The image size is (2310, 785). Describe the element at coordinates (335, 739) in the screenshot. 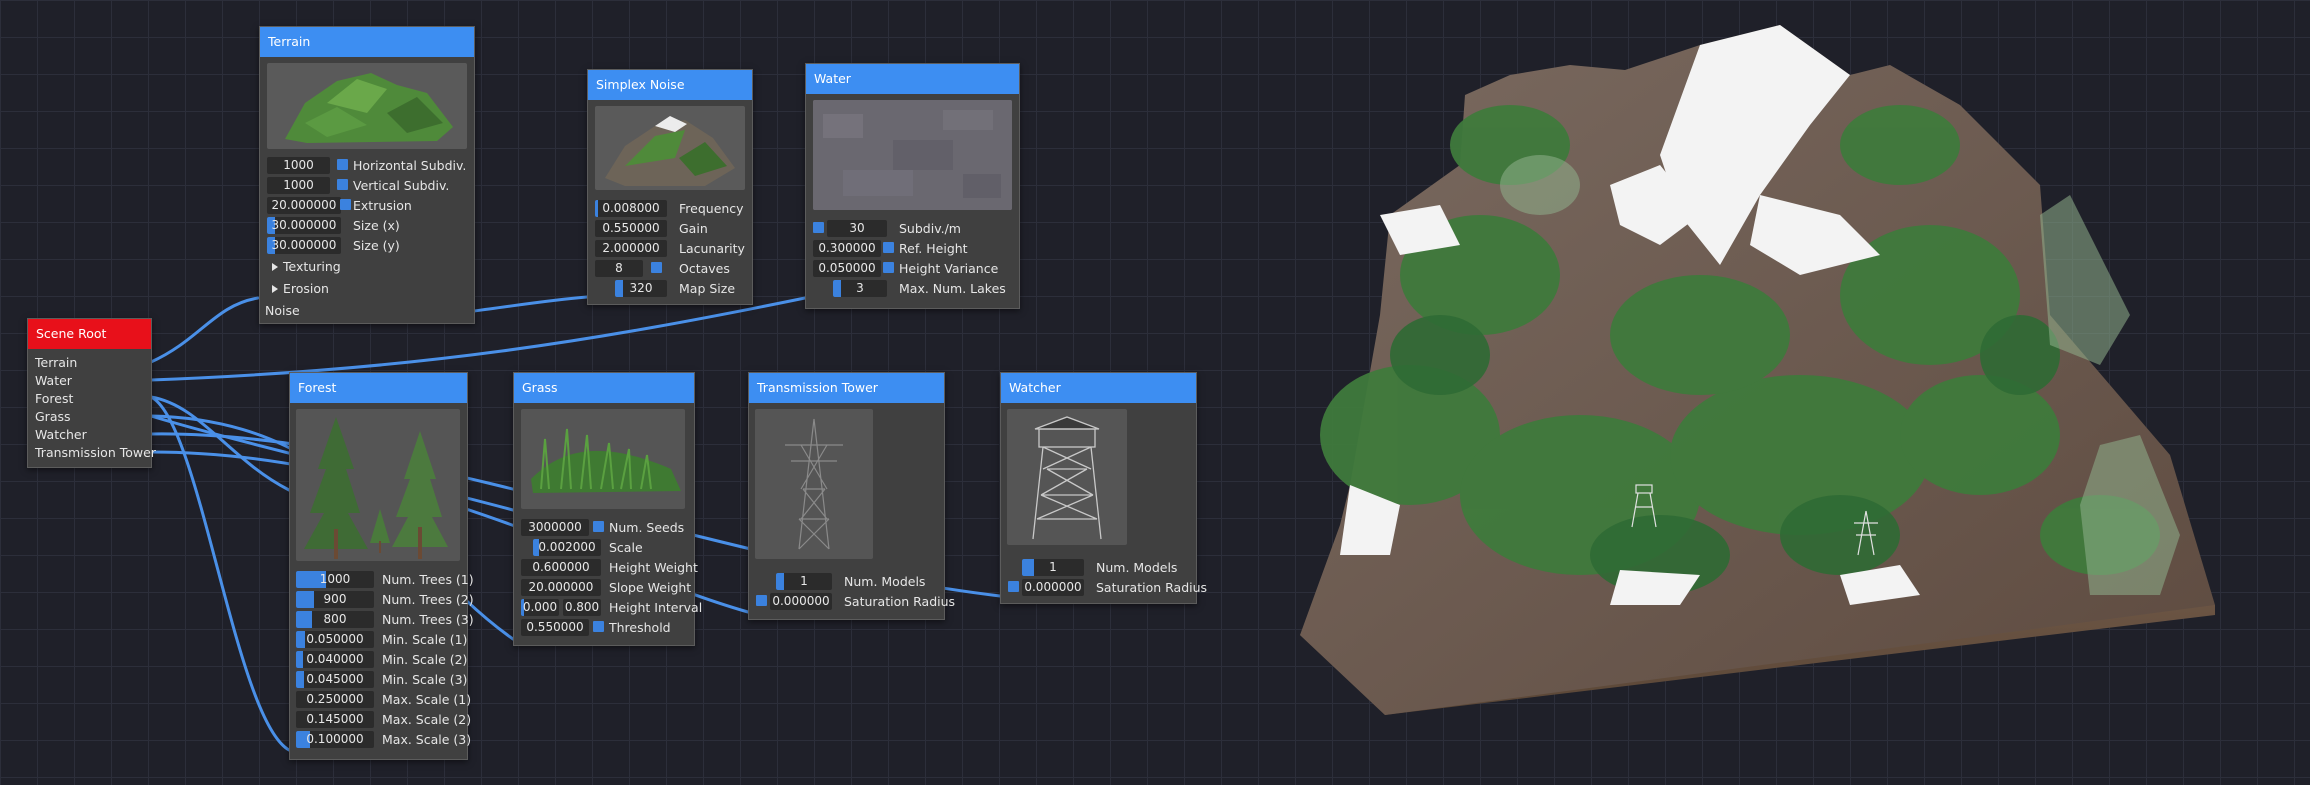

I see `max-scale-3-field: 0.100000` at that location.